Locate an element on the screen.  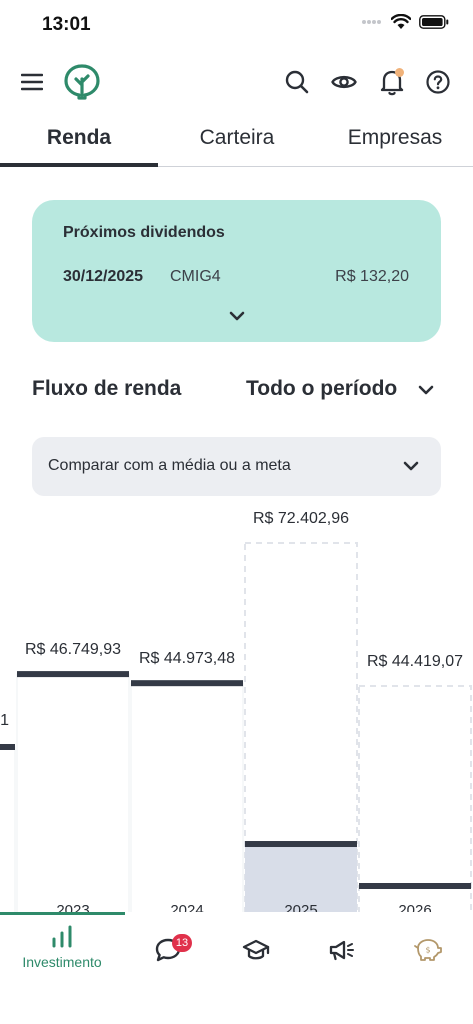
status-time: 13:01 is located at coordinates (66, 24).